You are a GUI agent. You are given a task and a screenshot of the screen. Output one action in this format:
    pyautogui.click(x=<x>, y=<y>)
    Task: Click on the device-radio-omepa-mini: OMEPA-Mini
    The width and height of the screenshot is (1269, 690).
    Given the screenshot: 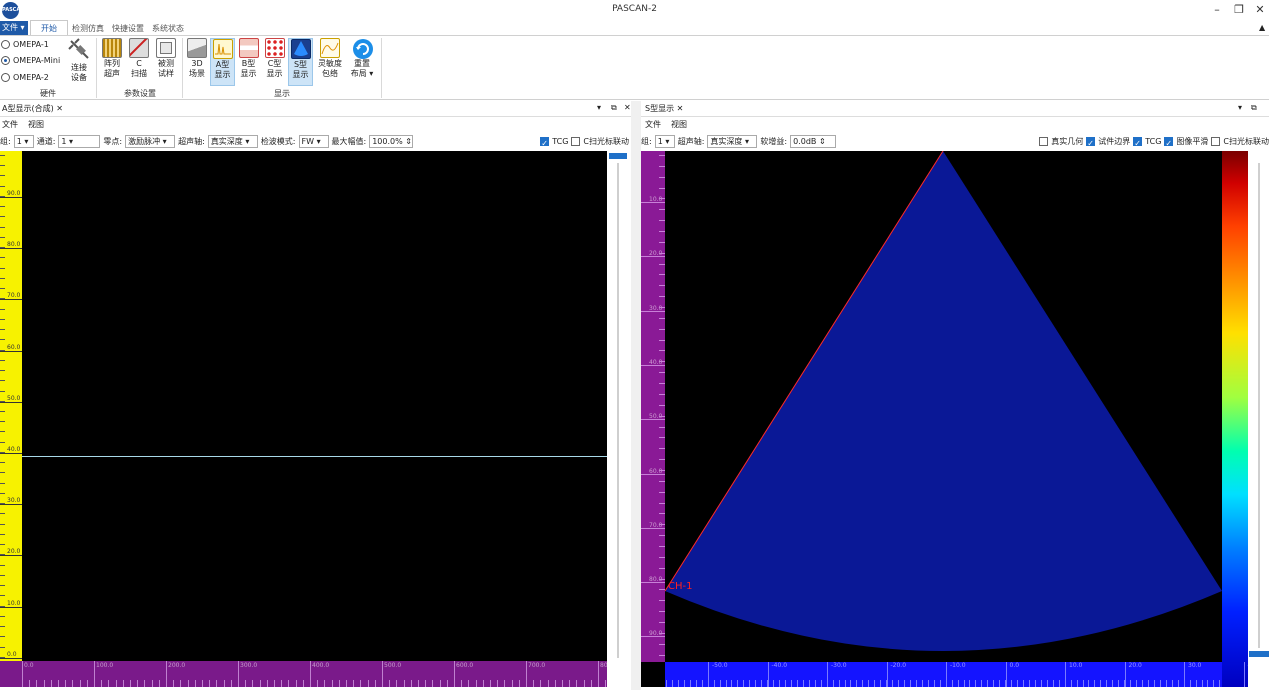 What is the action you would take?
    pyautogui.click(x=30, y=60)
    